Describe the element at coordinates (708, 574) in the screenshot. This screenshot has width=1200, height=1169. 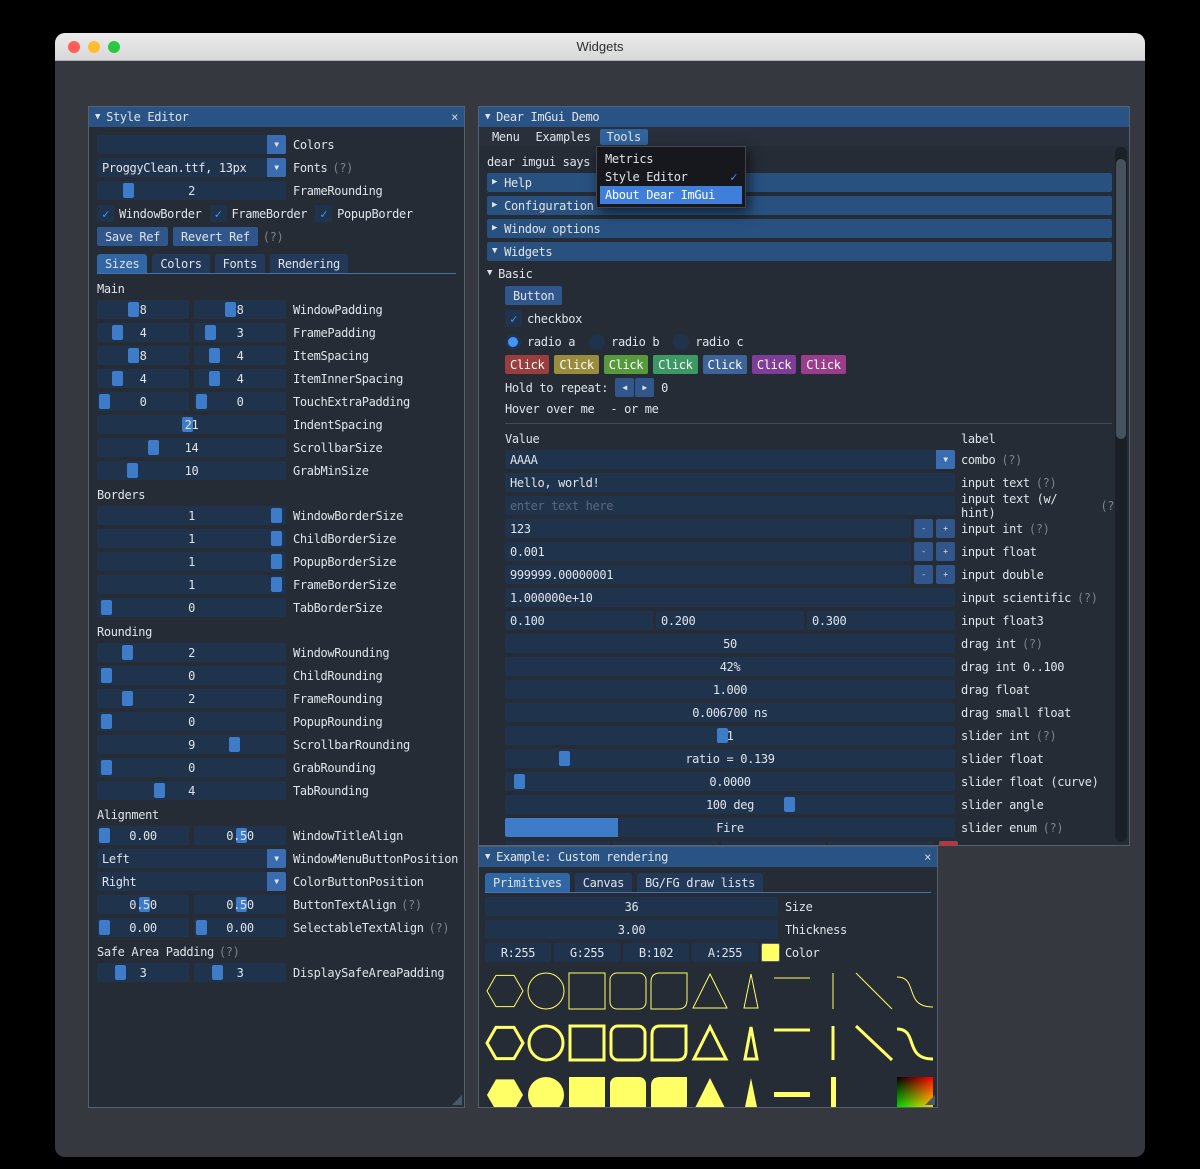
I see `double-input: 999999.00000001` at that location.